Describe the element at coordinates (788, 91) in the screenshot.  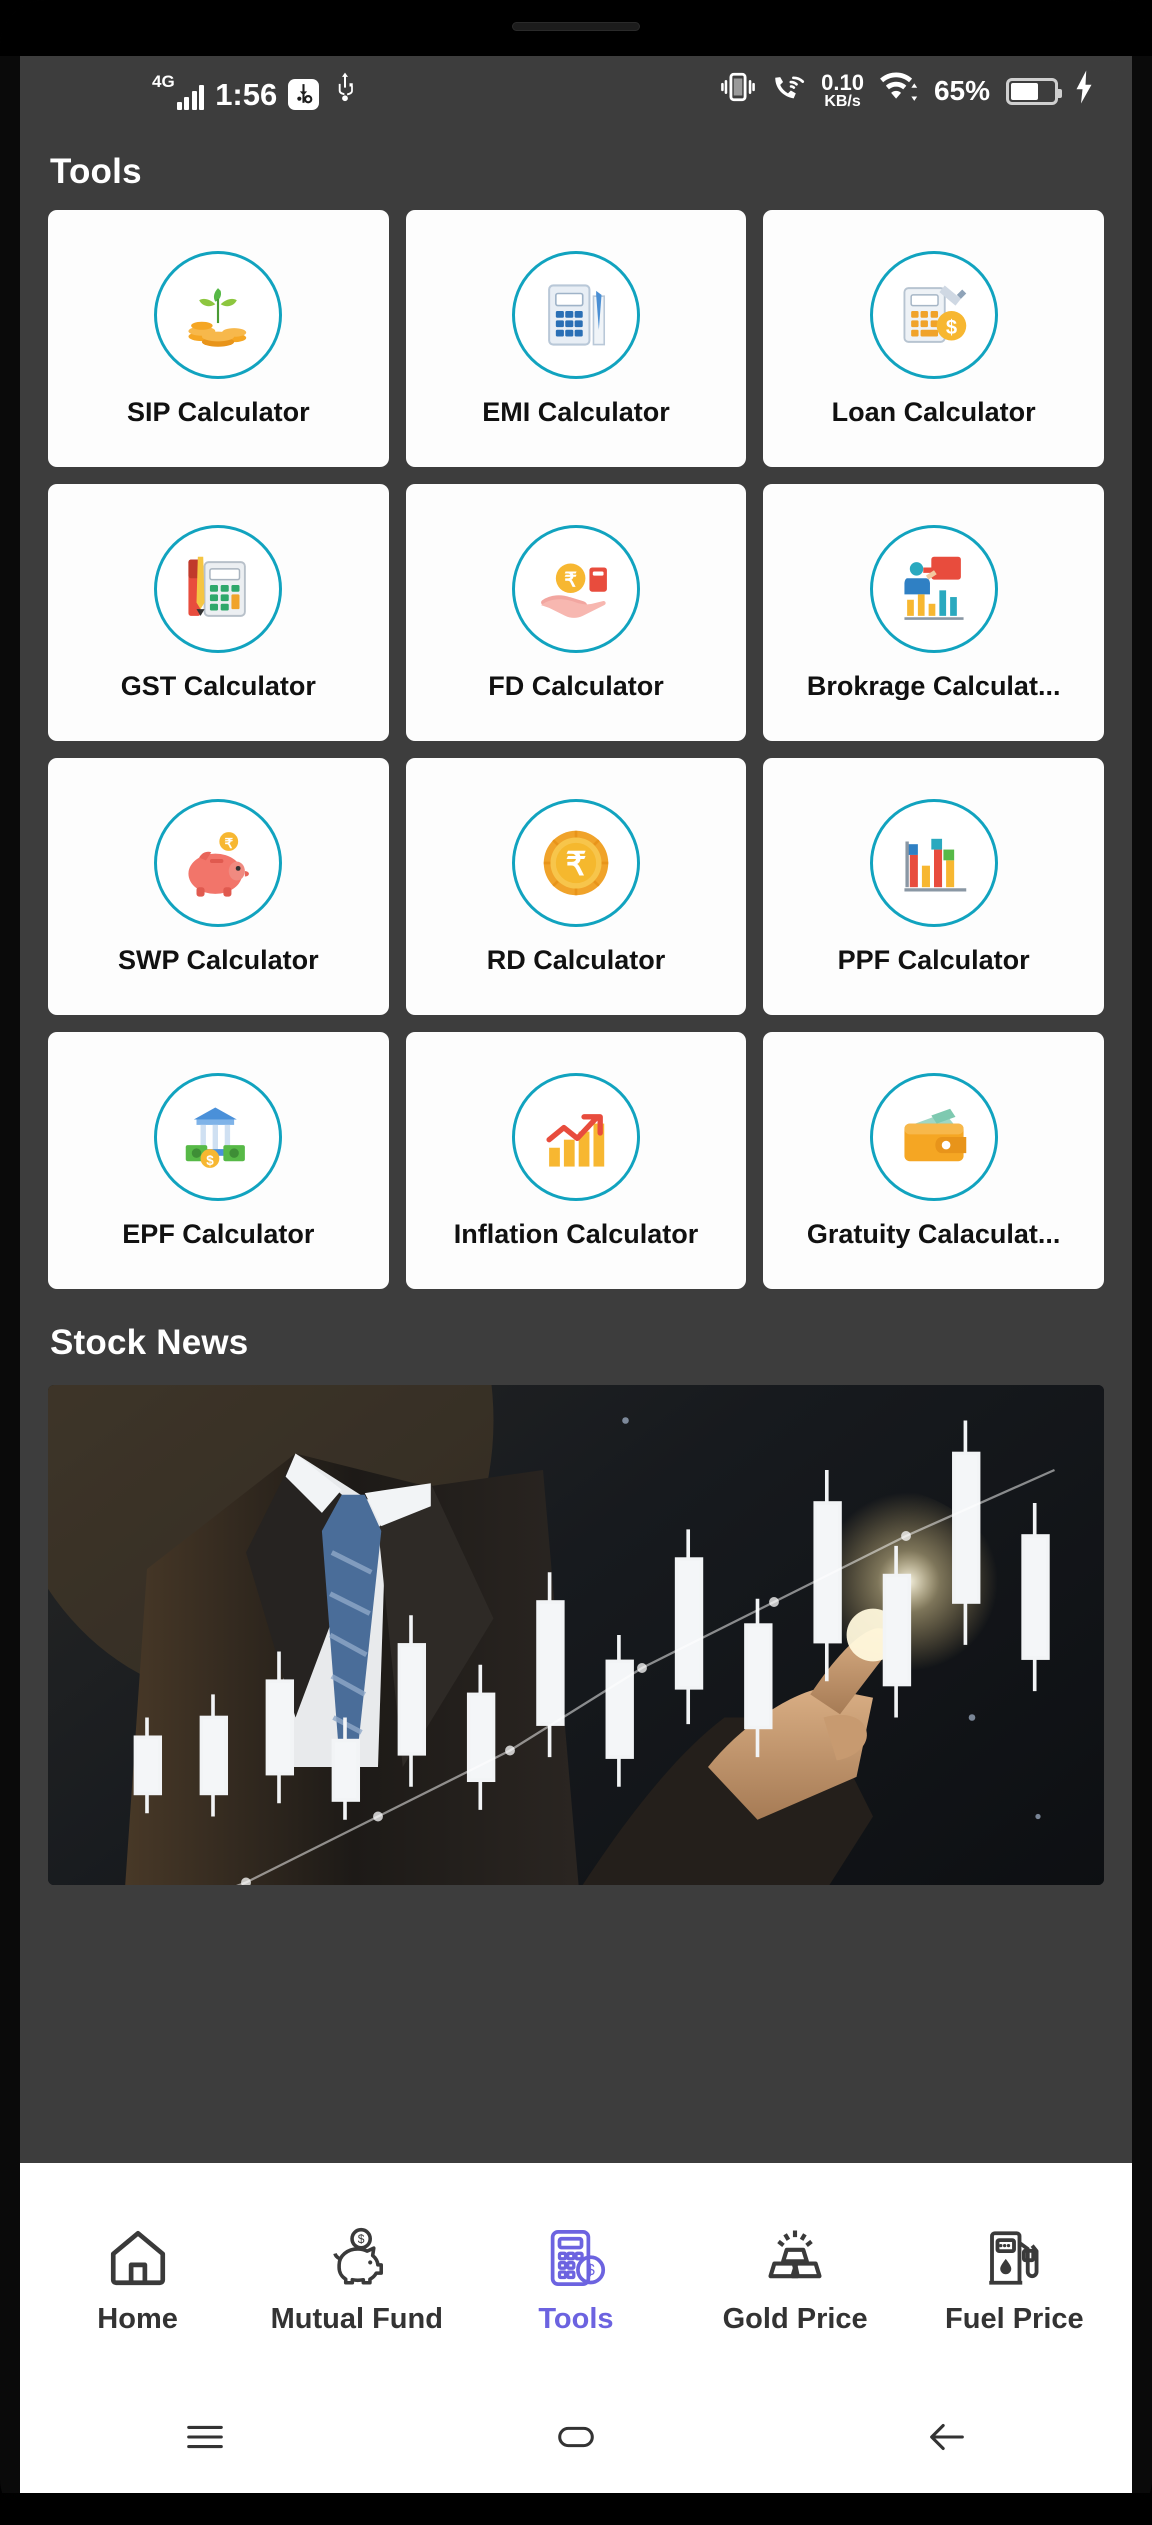
I see `vowifi-call-icon` at that location.